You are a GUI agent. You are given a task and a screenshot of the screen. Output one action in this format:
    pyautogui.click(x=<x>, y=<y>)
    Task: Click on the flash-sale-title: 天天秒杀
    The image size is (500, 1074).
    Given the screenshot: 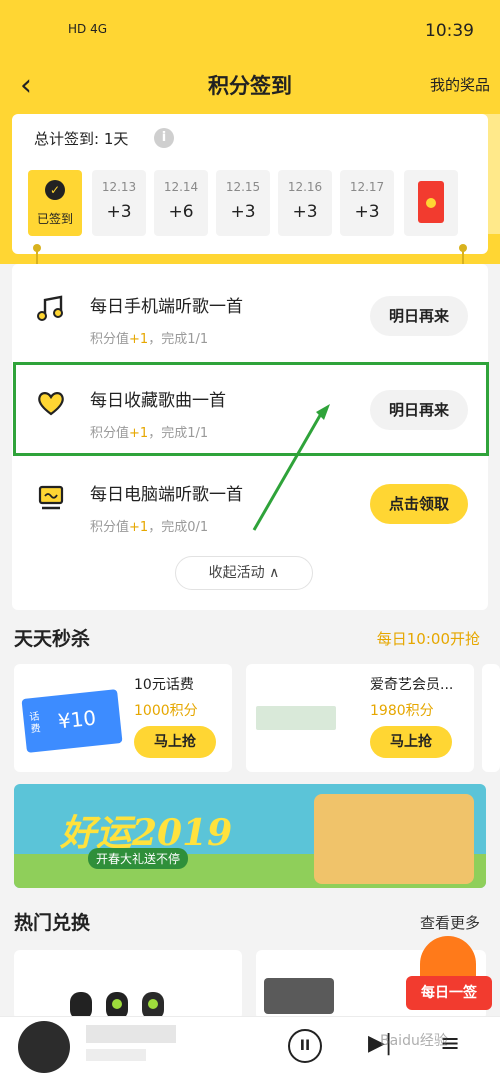 What is the action you would take?
    pyautogui.click(x=52, y=639)
    